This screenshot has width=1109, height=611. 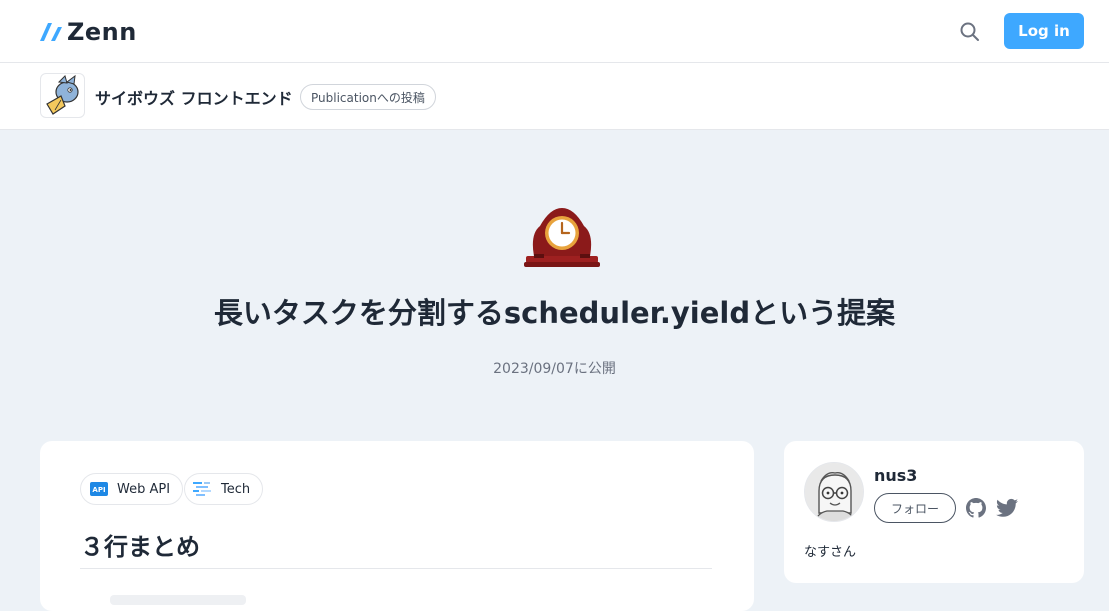 I want to click on publication-badge: Publicationへの投稿, so click(x=368, y=97).